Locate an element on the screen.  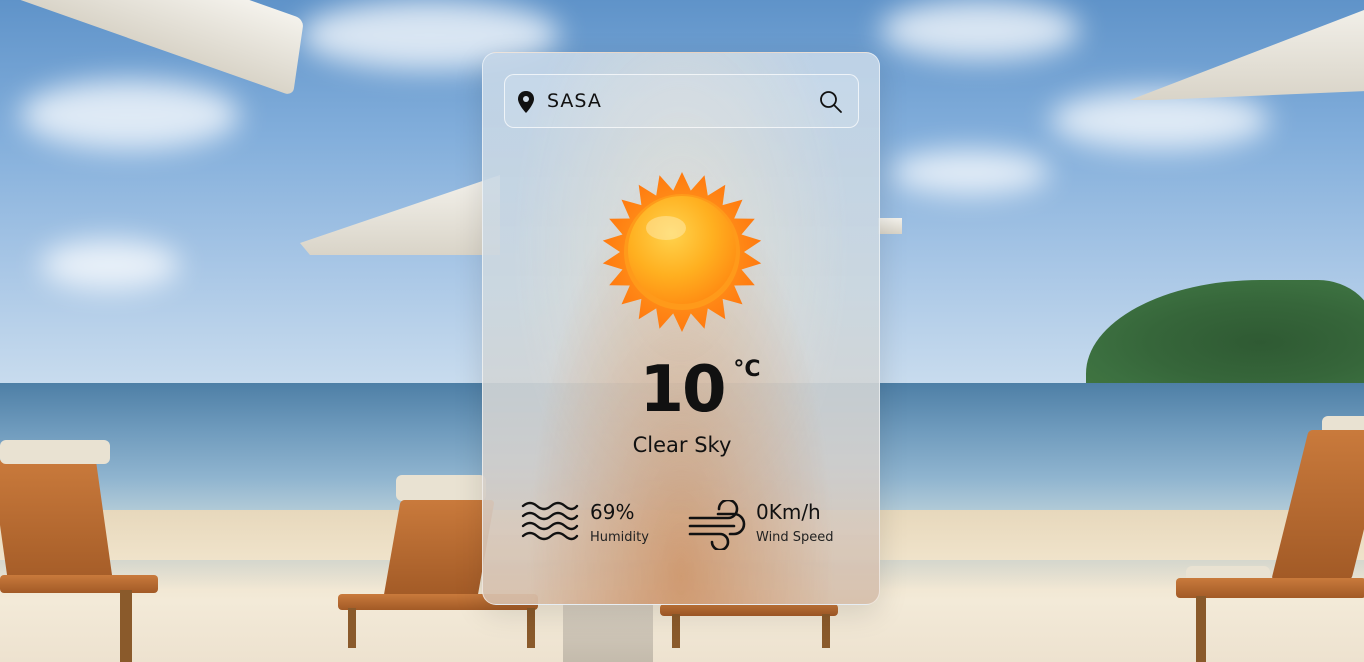
umbrella-base is located at coordinates (608, 631).